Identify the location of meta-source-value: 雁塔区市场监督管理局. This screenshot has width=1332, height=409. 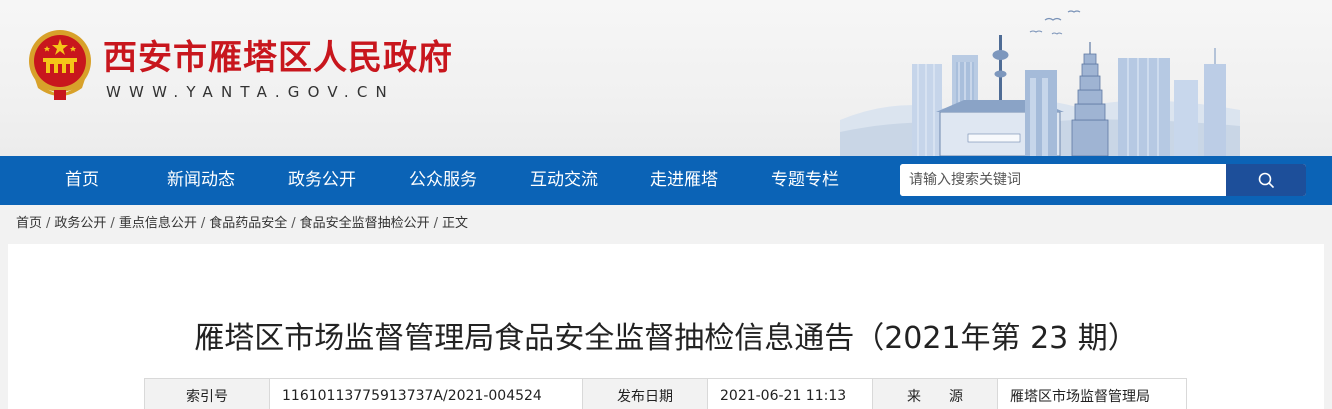
(1092, 393).